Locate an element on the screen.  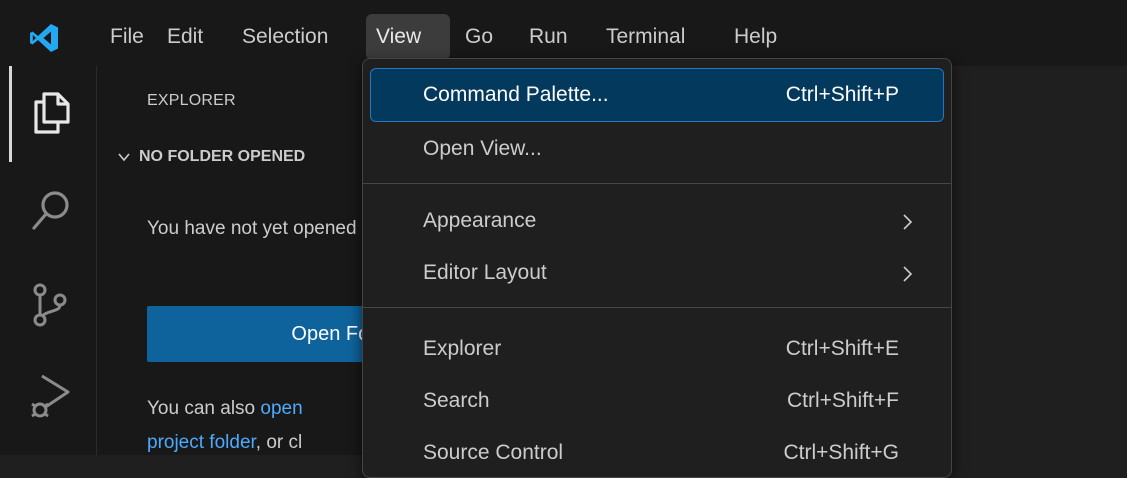
activity-bar is located at coordinates (48, 260).